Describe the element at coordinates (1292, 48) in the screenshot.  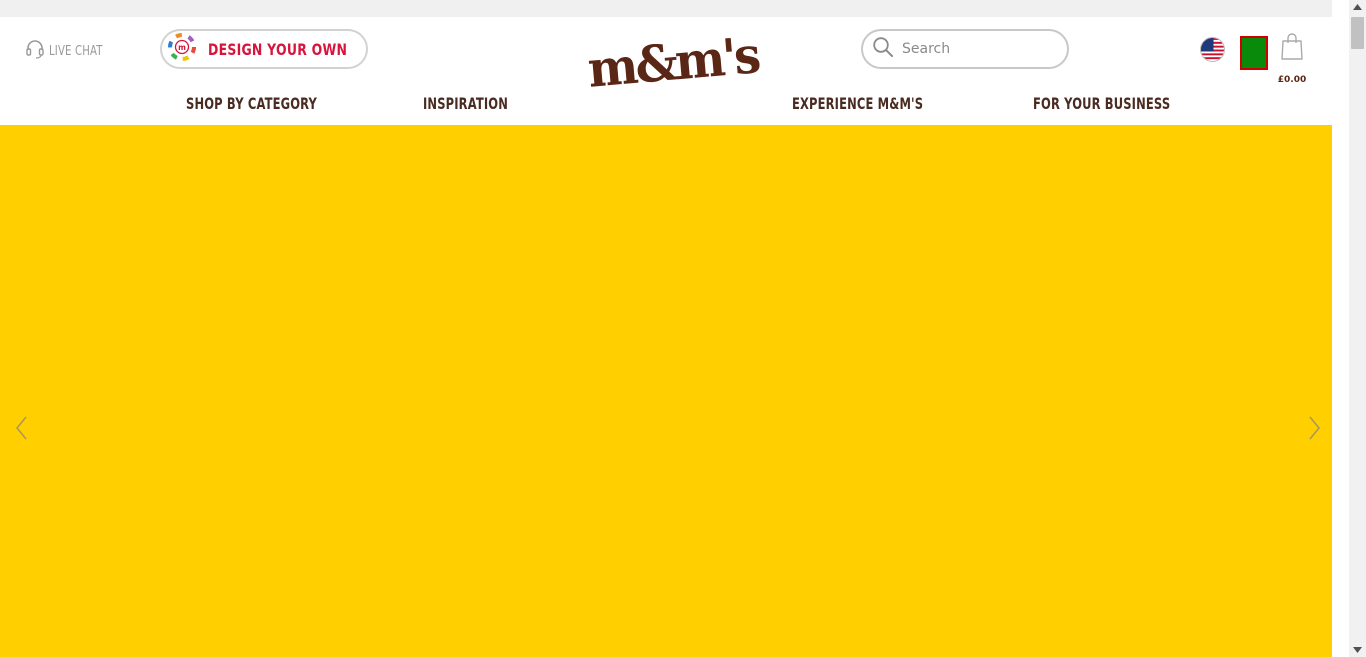
I see `shopping-bag-icon` at that location.